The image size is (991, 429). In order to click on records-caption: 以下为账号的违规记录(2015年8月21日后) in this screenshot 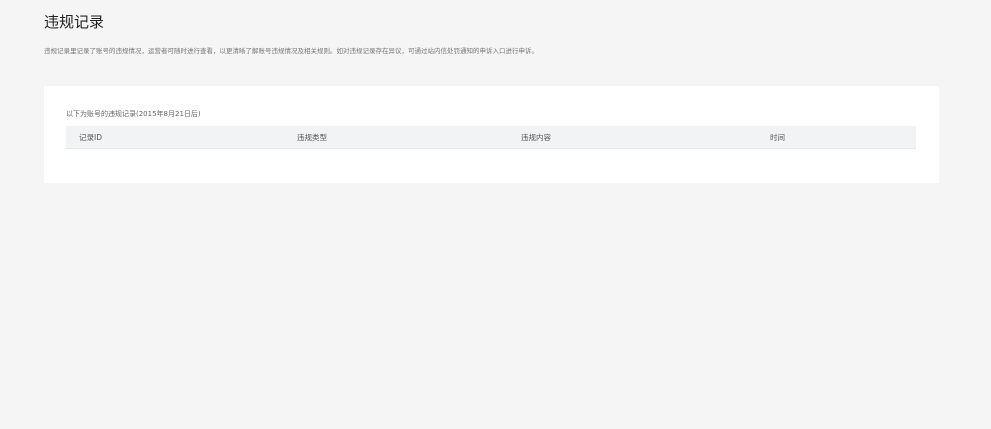, I will do `click(133, 114)`.